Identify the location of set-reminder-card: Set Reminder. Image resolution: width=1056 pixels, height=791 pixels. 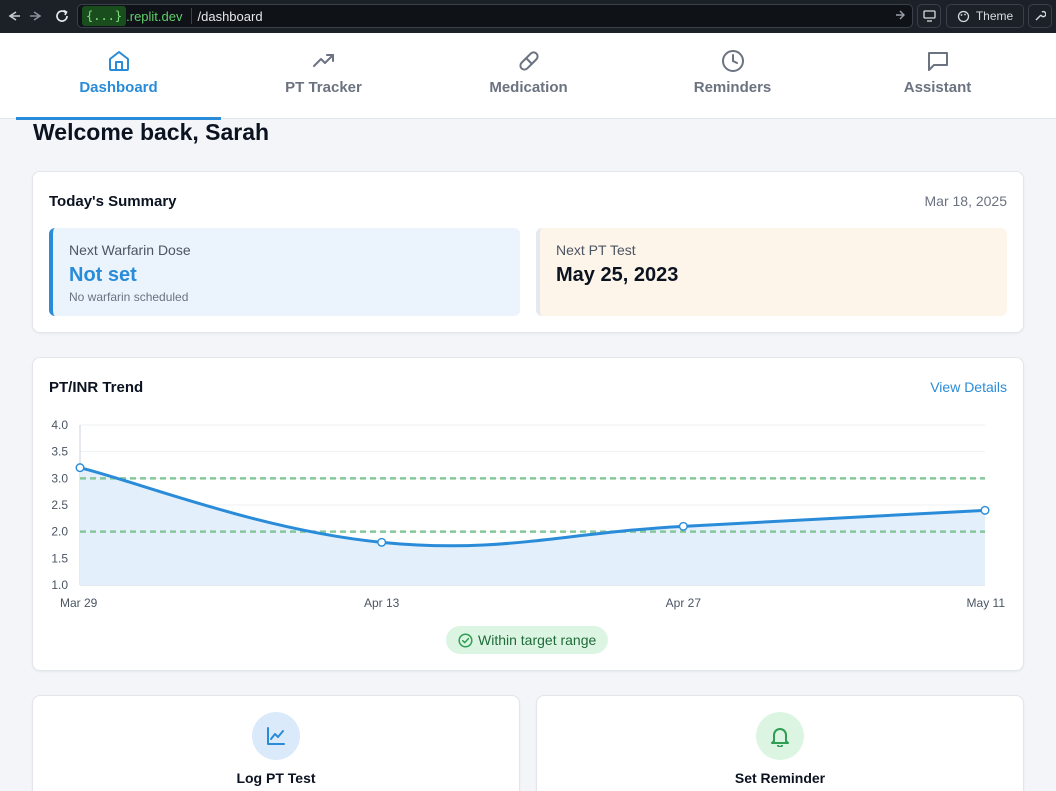
(780, 743).